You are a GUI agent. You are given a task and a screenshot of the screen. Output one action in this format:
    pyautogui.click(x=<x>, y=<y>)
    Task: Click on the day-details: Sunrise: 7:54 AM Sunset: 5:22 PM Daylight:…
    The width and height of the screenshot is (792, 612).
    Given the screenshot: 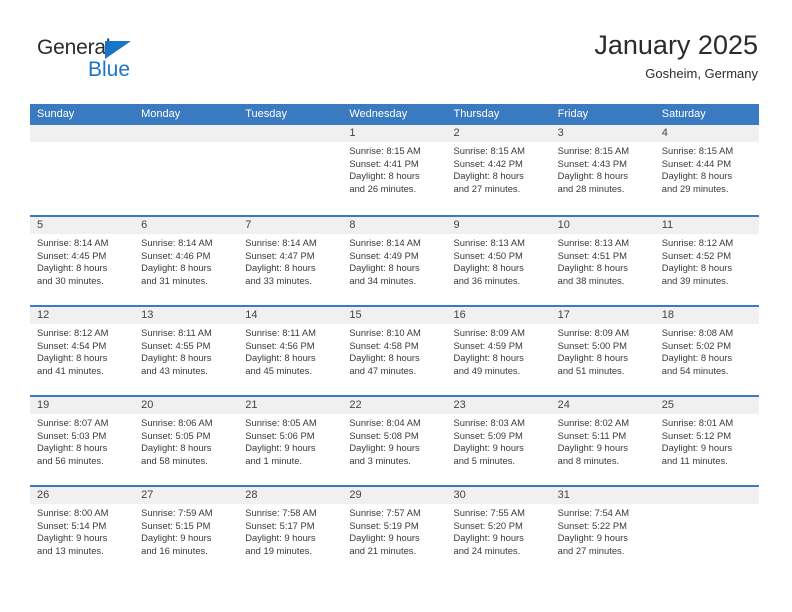 What is the action you would take?
    pyautogui.click(x=603, y=530)
    